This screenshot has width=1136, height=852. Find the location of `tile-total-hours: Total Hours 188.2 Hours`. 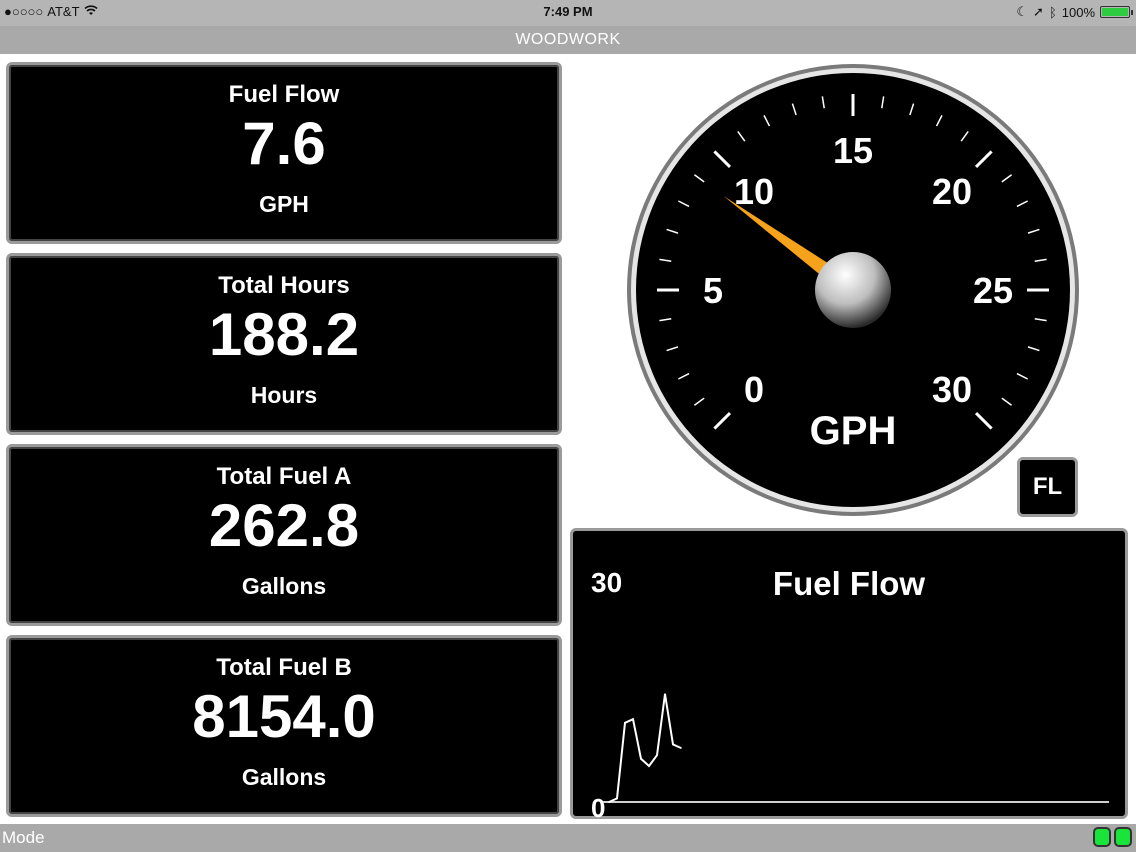

tile-total-hours: Total Hours 188.2 Hours is located at coordinates (284, 344).